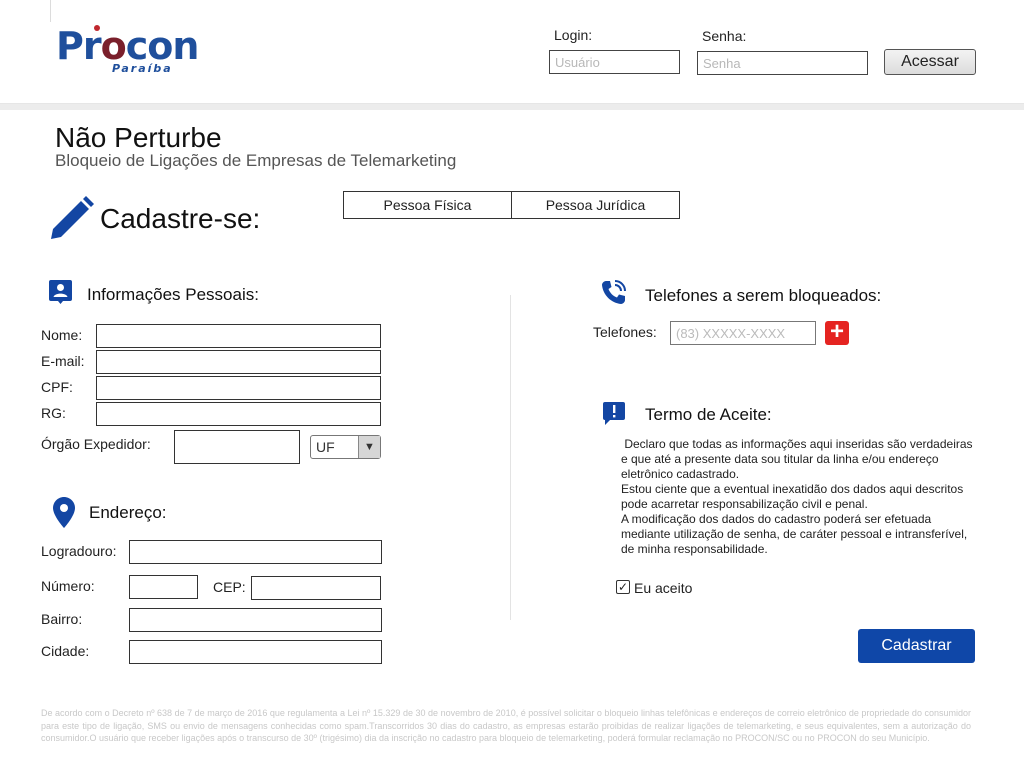  Describe the element at coordinates (512, 107) in the screenshot. I see `header-shadow` at that location.